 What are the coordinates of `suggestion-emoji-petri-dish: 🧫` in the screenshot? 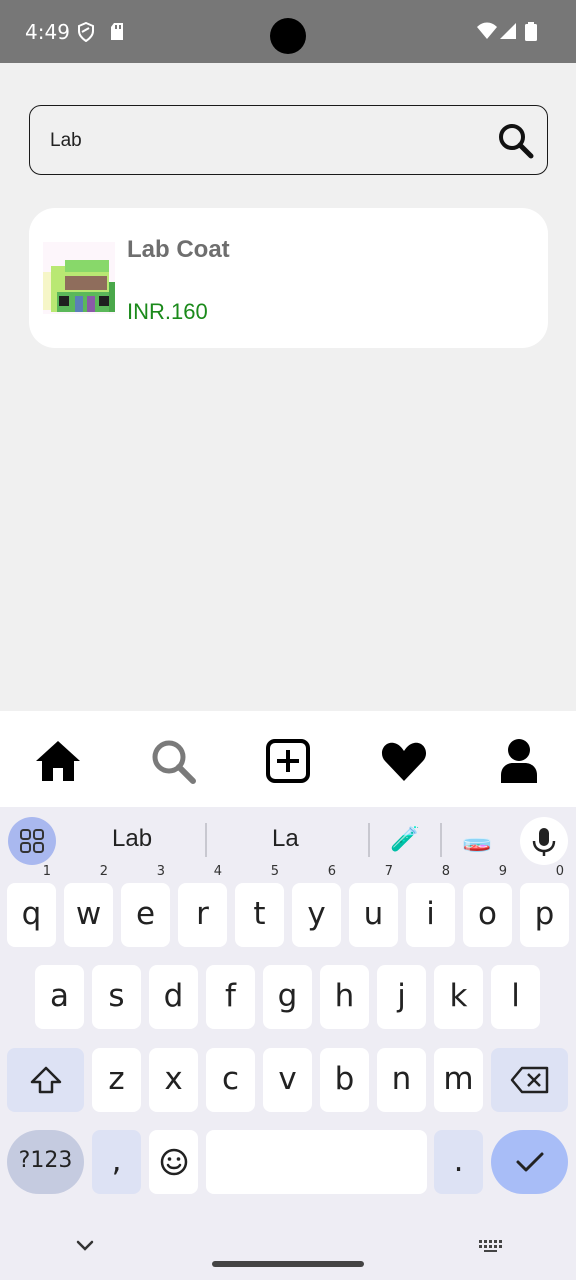 It's located at (477, 839).